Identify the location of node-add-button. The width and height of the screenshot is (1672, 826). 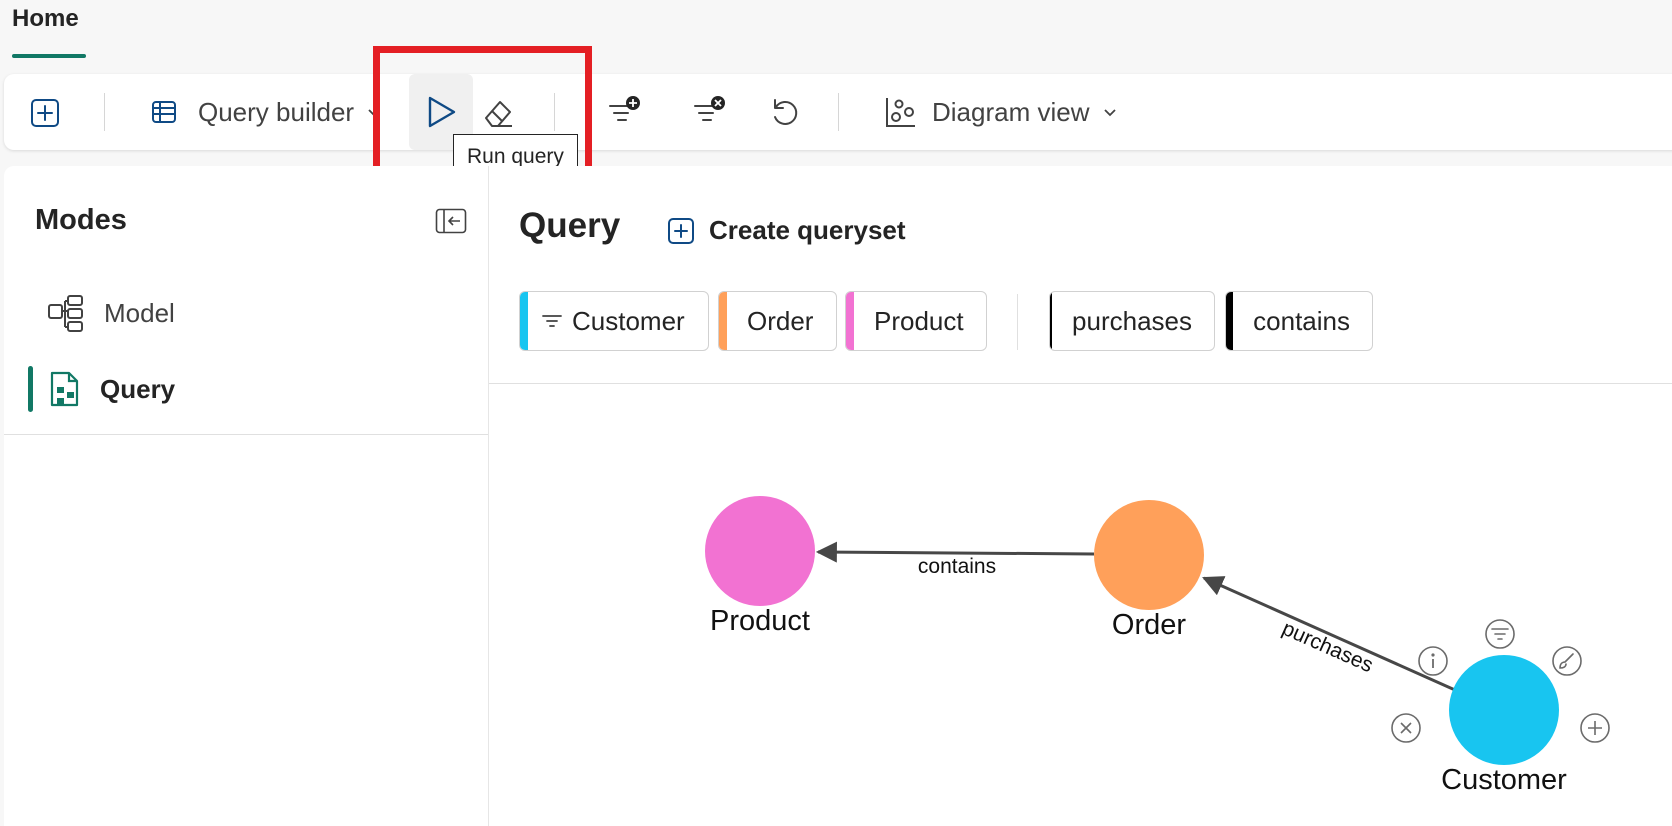
(1595, 728).